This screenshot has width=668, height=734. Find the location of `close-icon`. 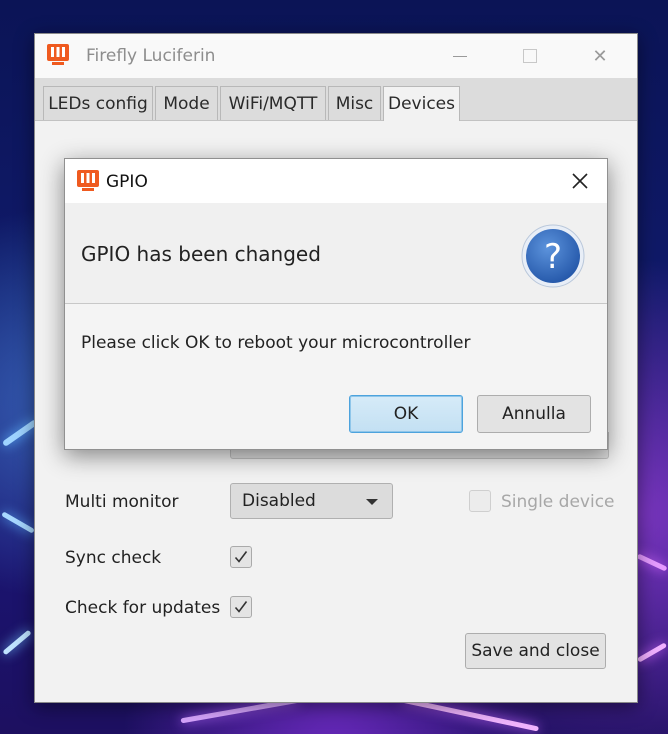

close-icon is located at coordinates (580, 181).